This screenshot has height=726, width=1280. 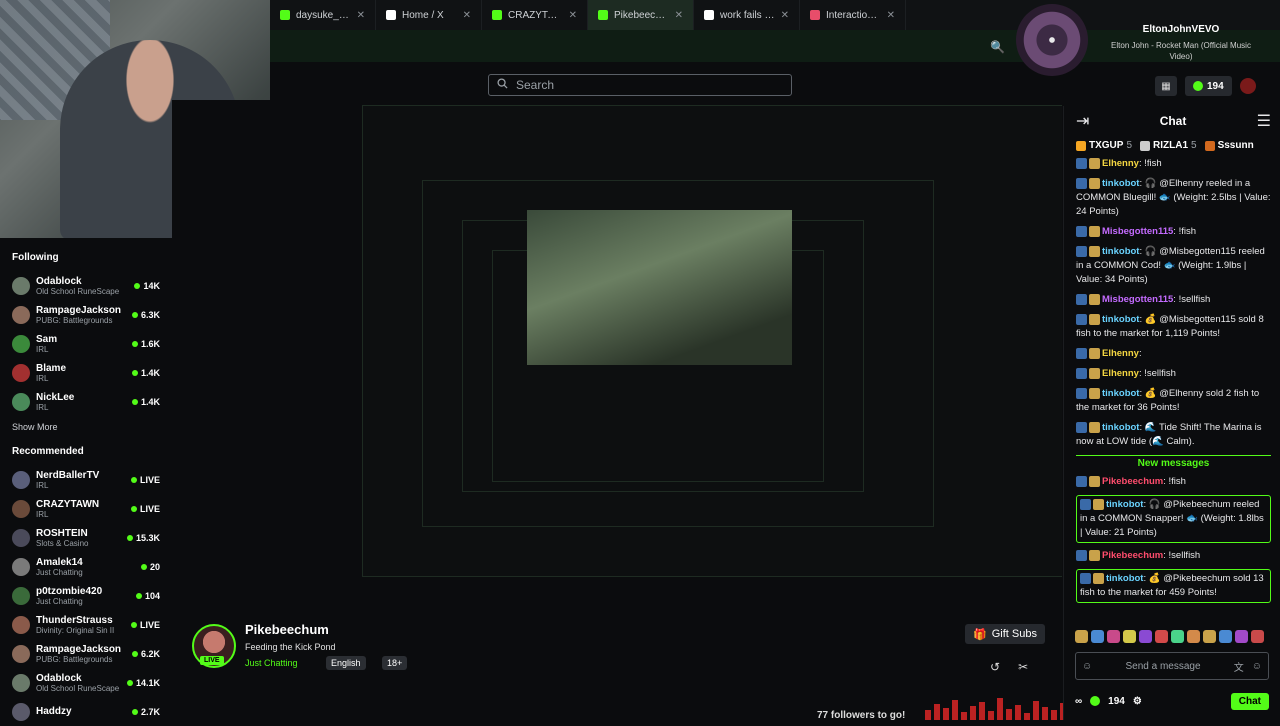 What do you see at coordinates (80, 625) in the screenshot?
I see `channel-text: ThunderStrauss Divinity: Original Sin II` at bounding box center [80, 625].